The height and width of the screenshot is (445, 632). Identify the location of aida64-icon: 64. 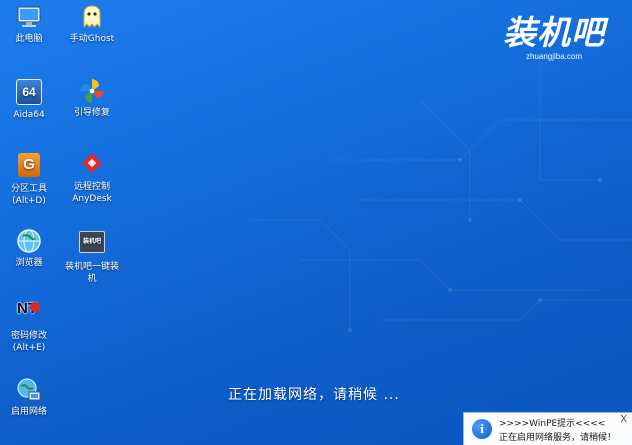
(29, 93).